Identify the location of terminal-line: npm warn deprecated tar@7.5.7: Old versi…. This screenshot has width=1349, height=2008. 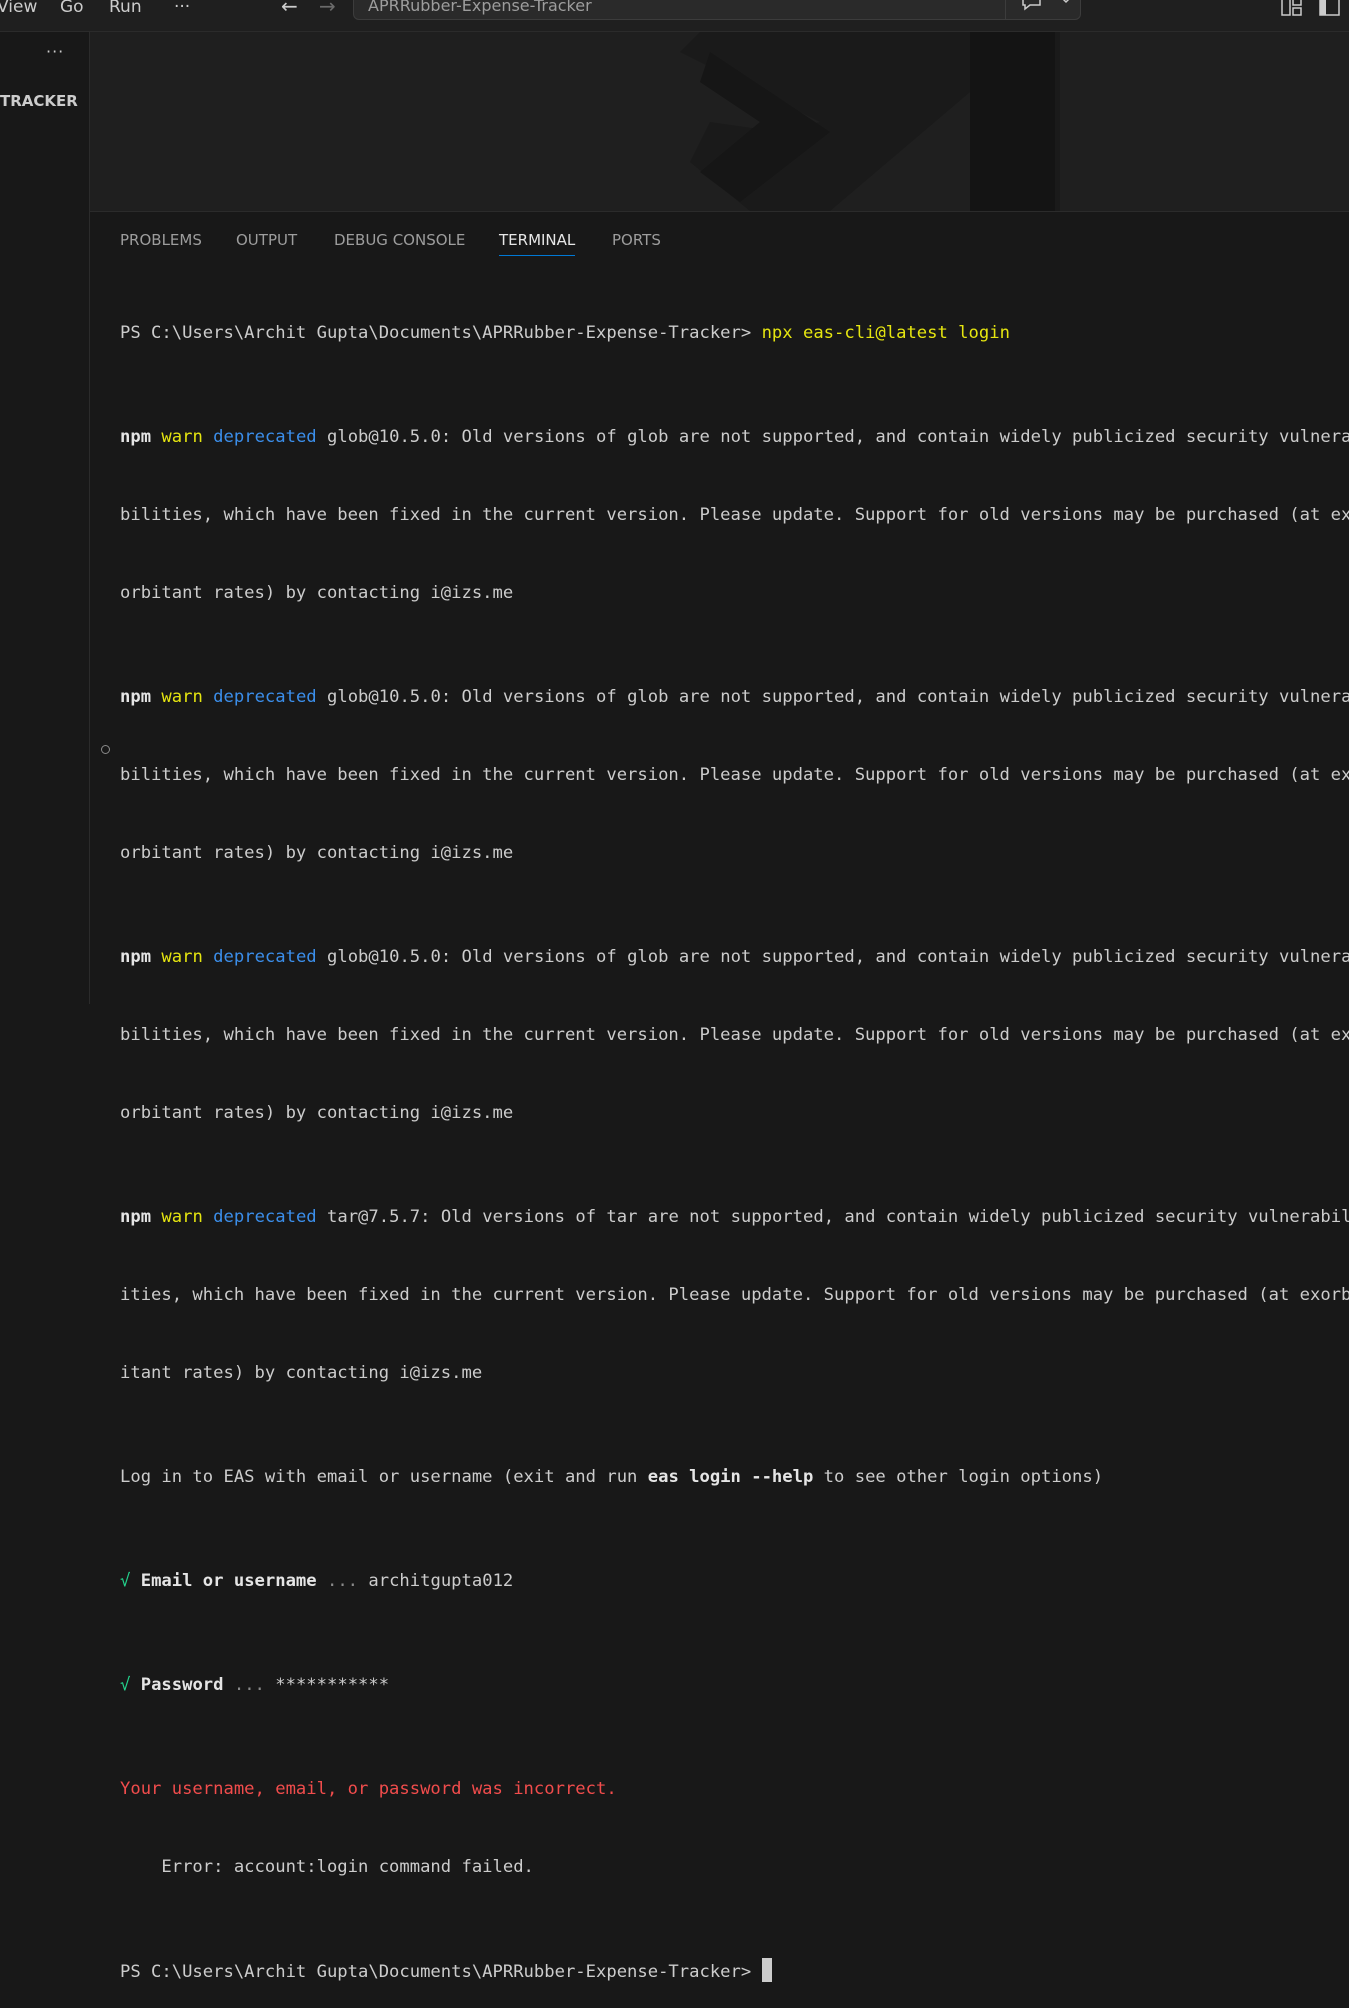
(734, 1217).